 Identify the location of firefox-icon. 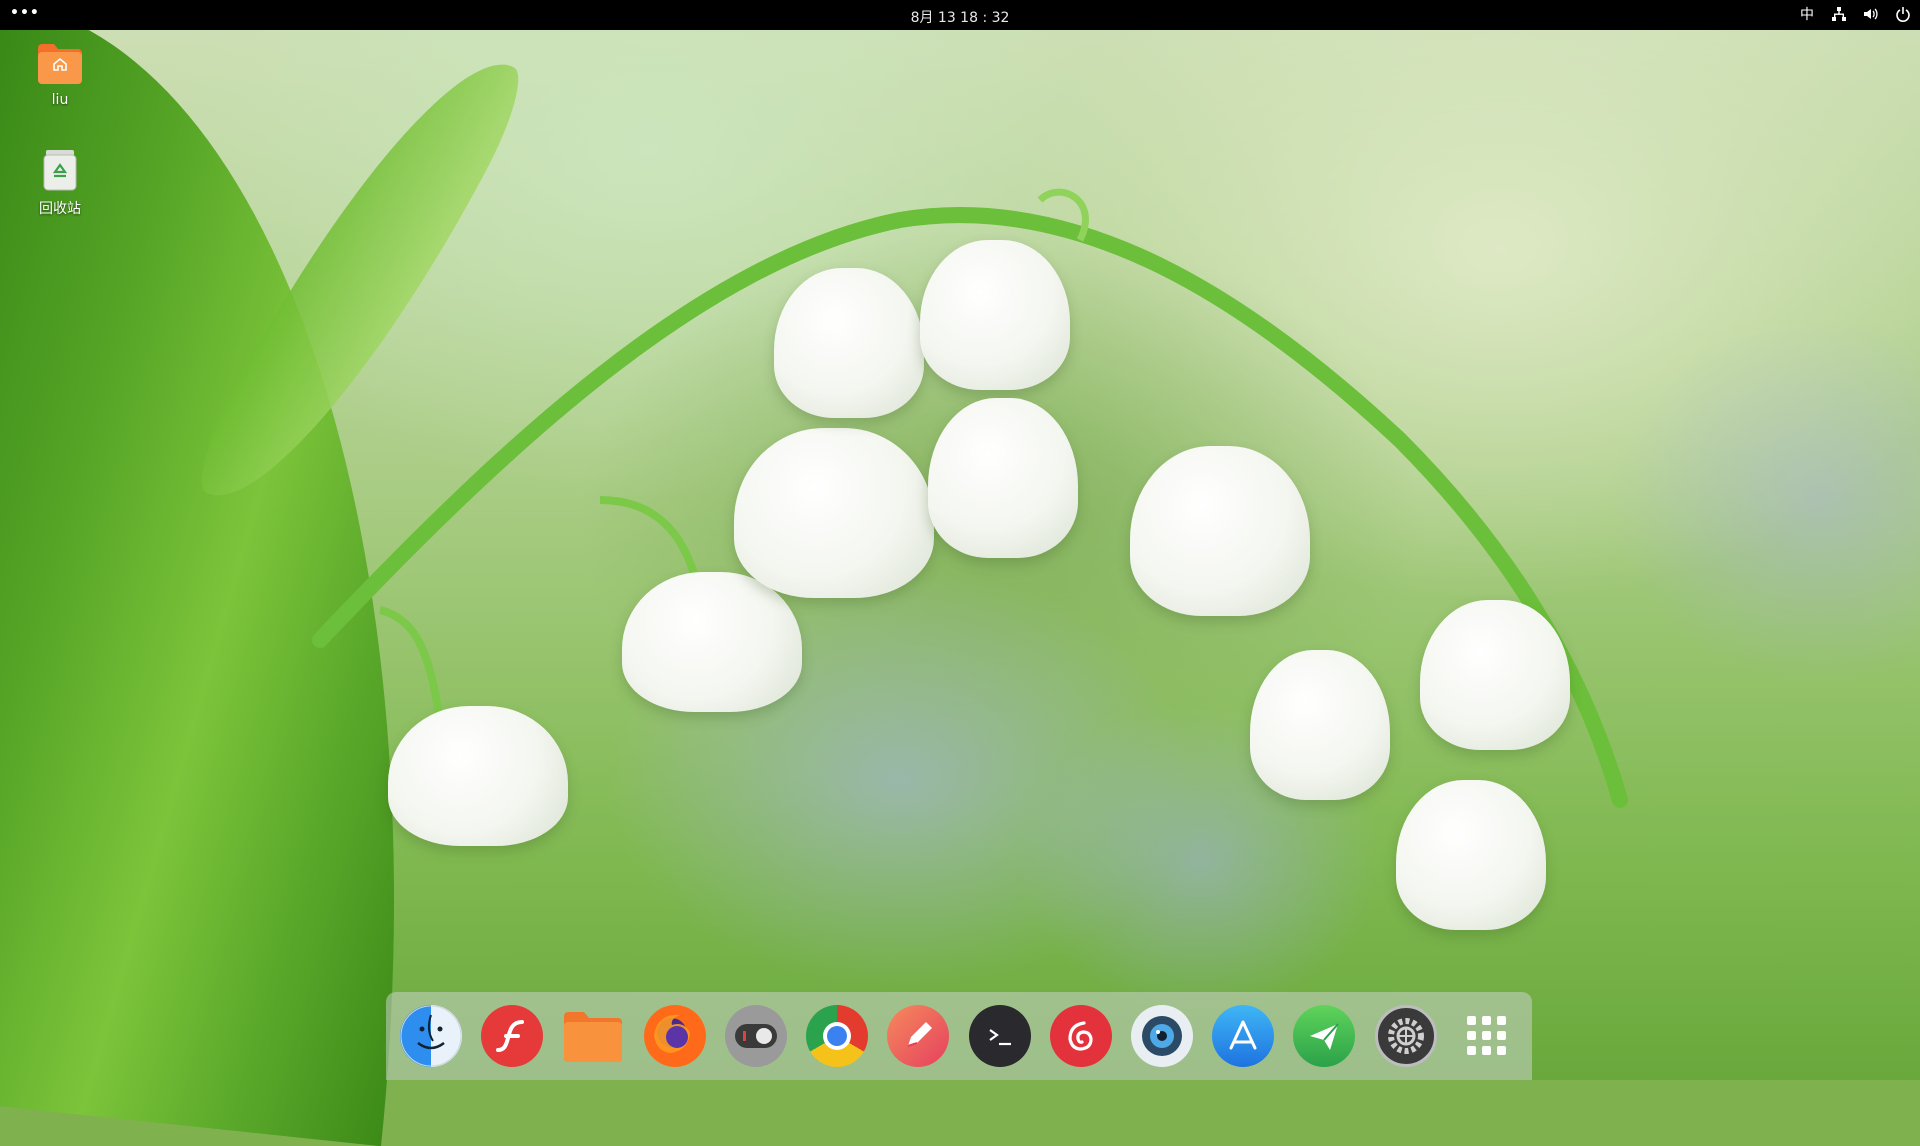
(671, 1033).